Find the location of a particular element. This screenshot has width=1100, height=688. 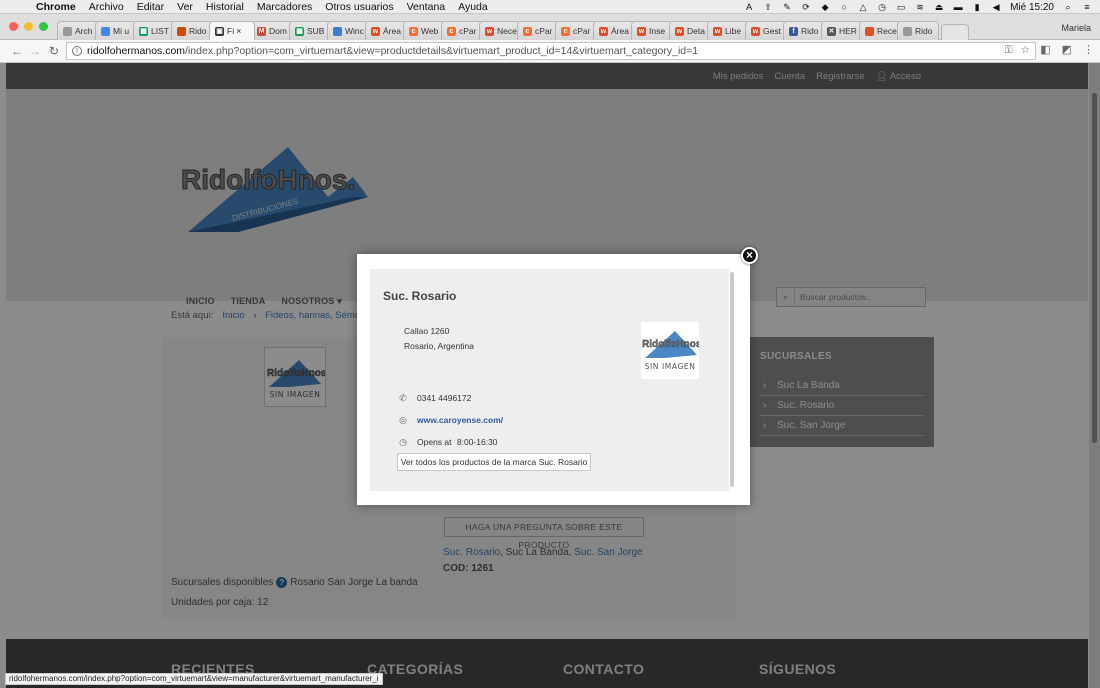

modal-website-row: ◎ www.caroyense.com/ is located at coordinates (451, 420).